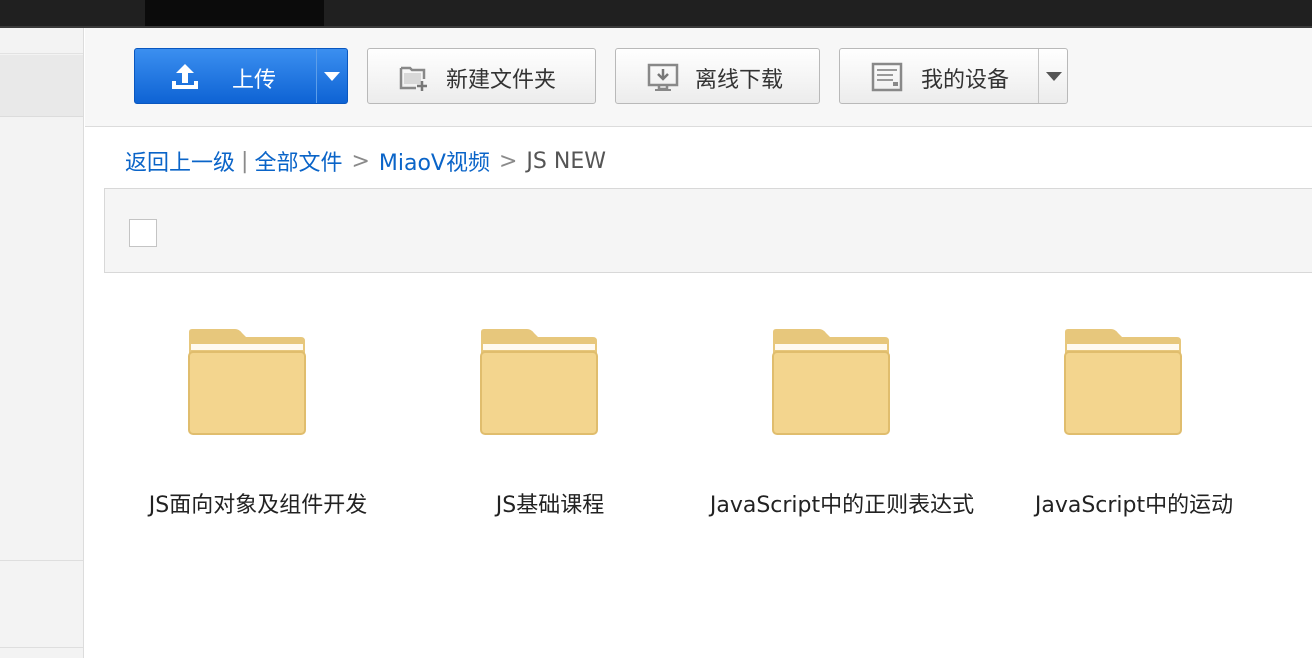 The height and width of the screenshot is (658, 1312). I want to click on folder-item: JS面向对象及组件开发, so click(258, 433).